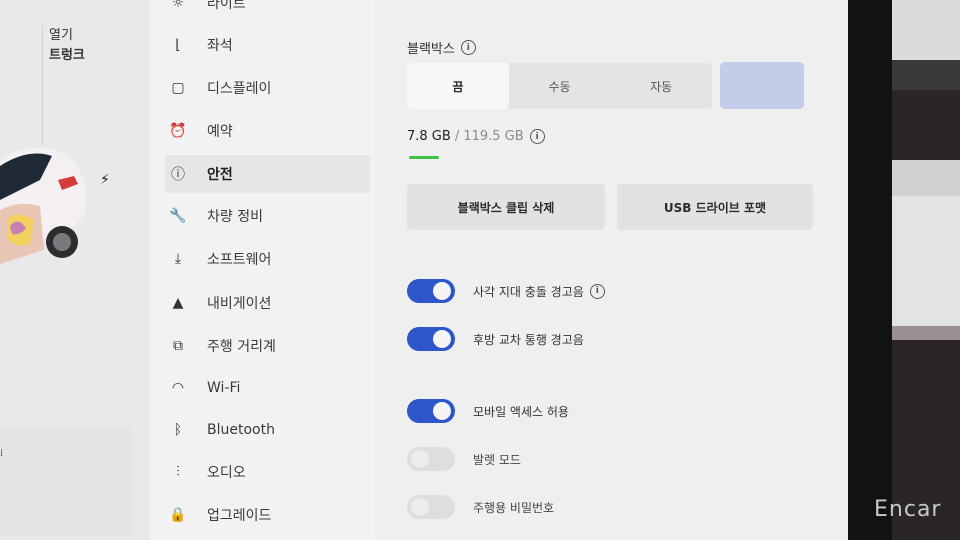  What do you see at coordinates (431, 459) in the screenshot?
I see `valet-mode-toggle` at bounding box center [431, 459].